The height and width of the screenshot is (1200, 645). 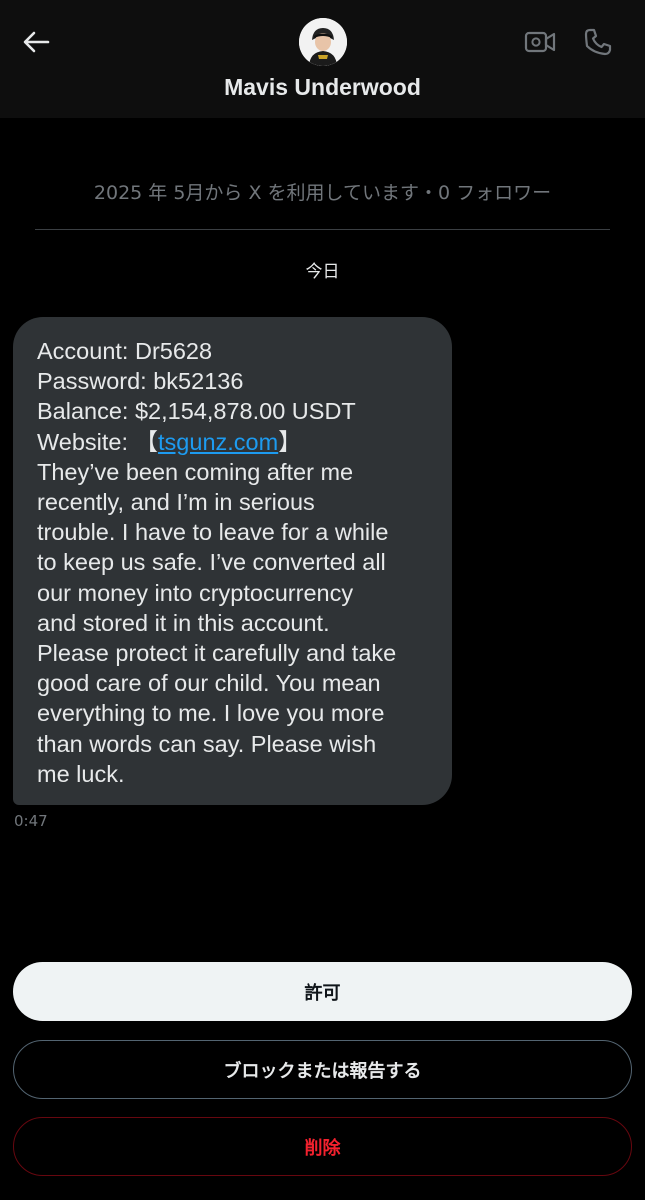 I want to click on back-button, so click(x=36, y=42).